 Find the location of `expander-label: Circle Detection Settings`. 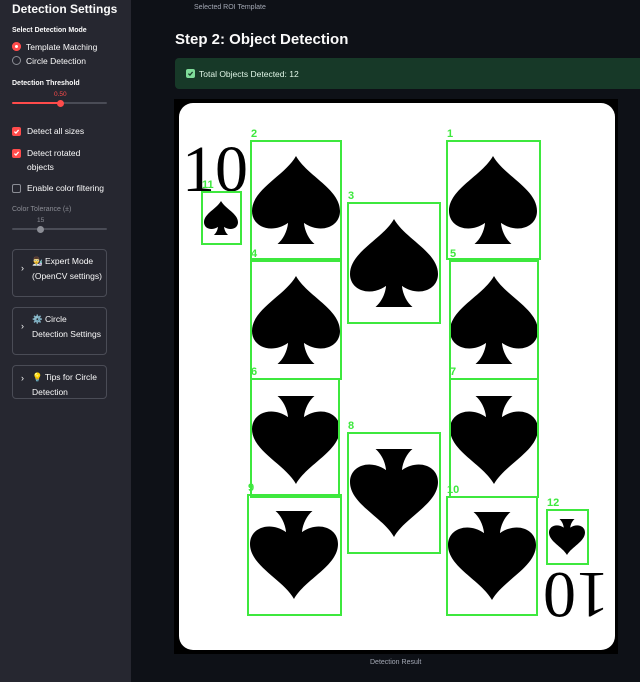

expander-label: Circle Detection Settings is located at coordinates (66, 326).